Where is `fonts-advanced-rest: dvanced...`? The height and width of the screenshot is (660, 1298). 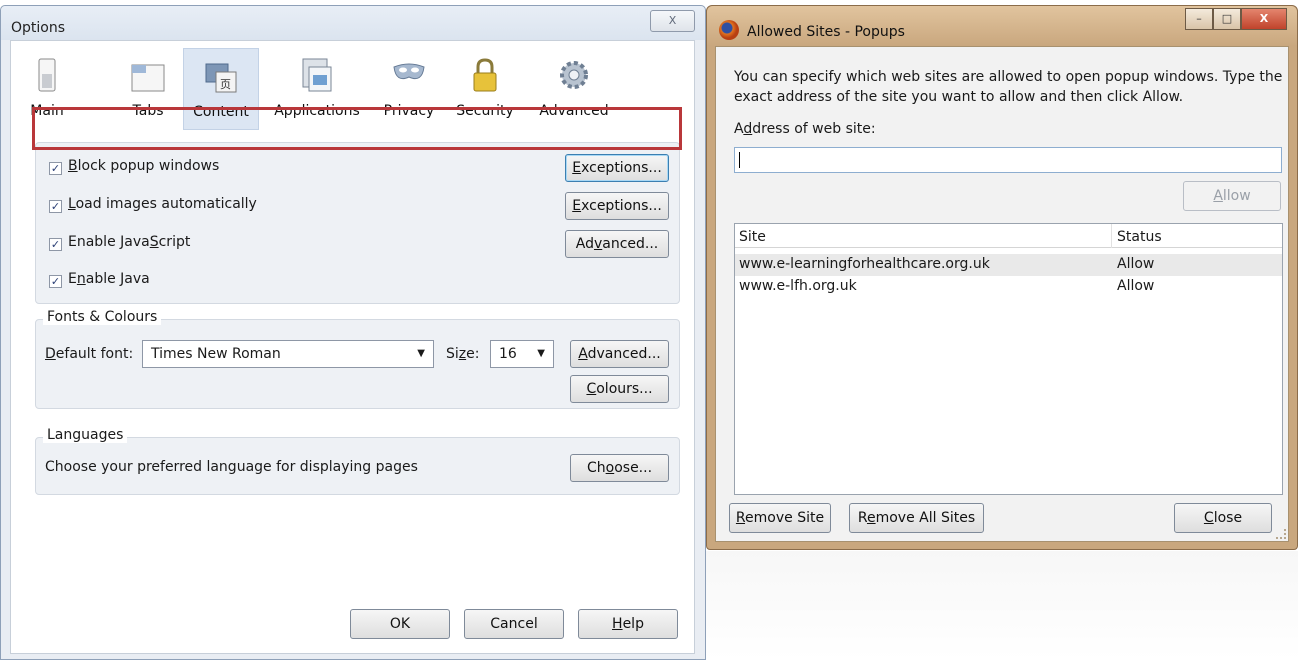 fonts-advanced-rest: dvanced... is located at coordinates (624, 354).